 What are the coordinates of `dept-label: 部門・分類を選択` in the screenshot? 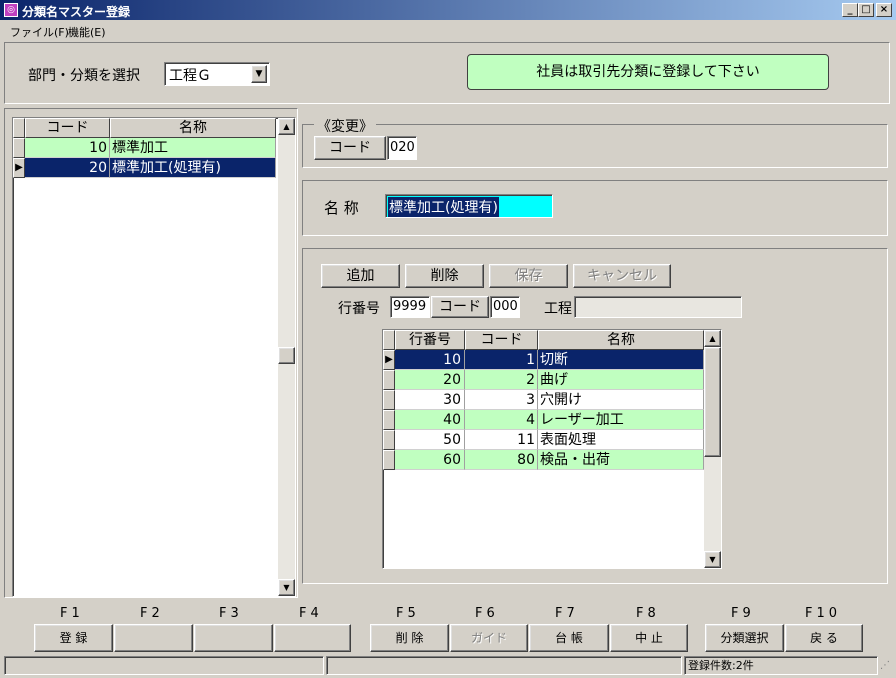 It's located at (84, 76).